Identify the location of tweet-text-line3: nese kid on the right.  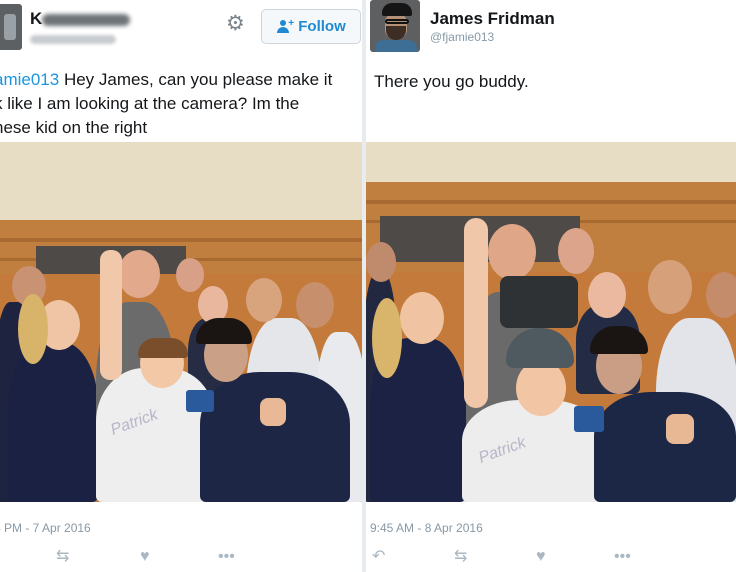
(74, 127).